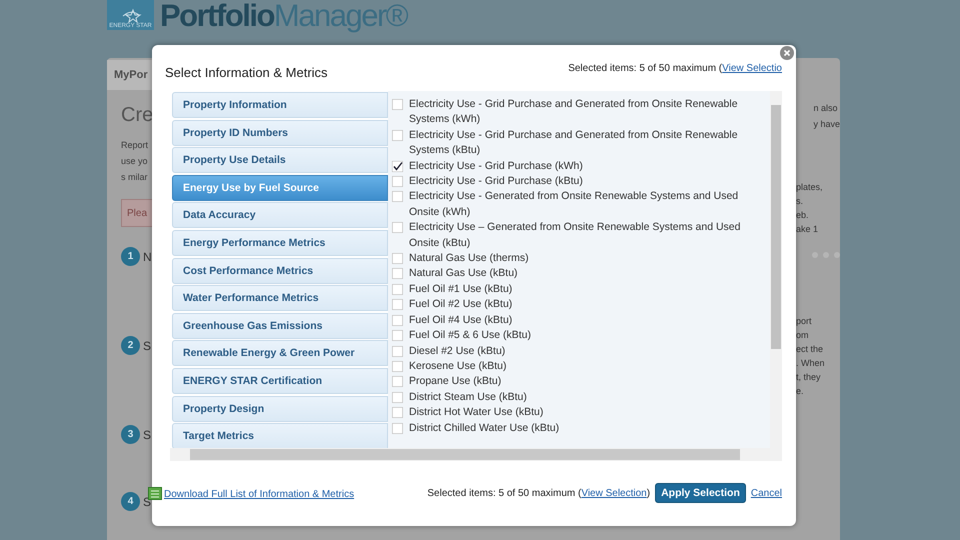  I want to click on vertical-scrollbar, so click(776, 269).